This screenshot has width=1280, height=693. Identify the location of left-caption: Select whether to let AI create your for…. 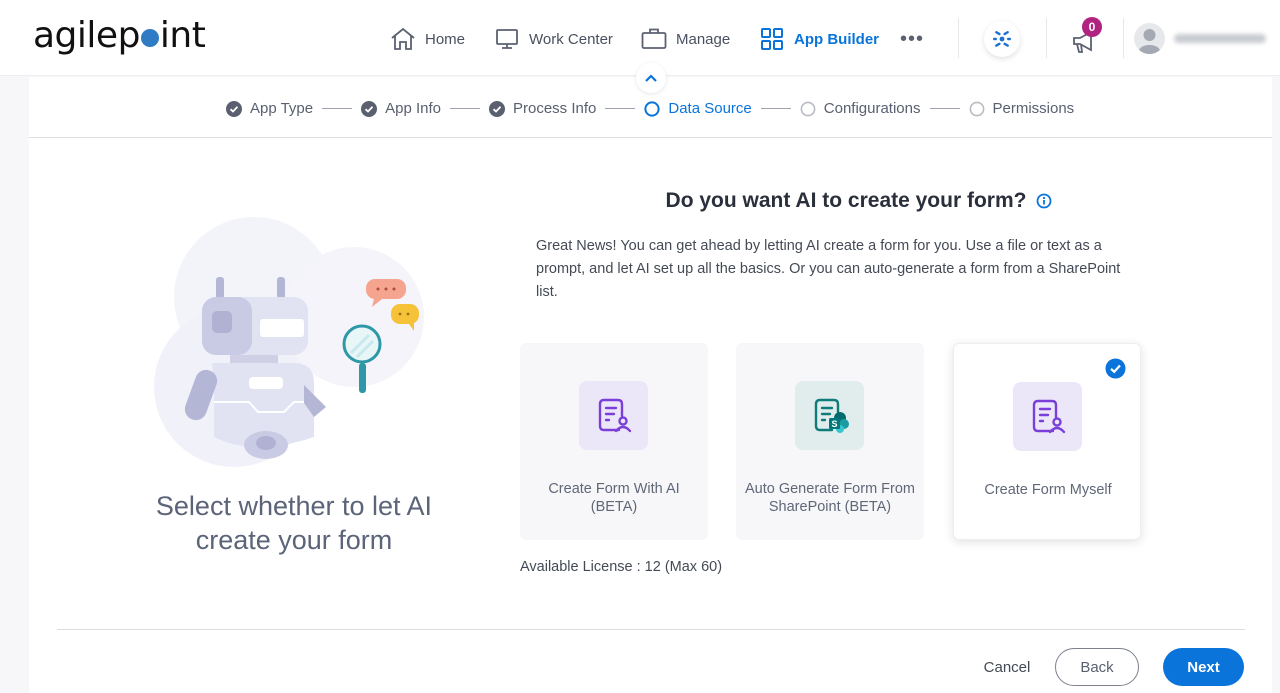
(294, 523).